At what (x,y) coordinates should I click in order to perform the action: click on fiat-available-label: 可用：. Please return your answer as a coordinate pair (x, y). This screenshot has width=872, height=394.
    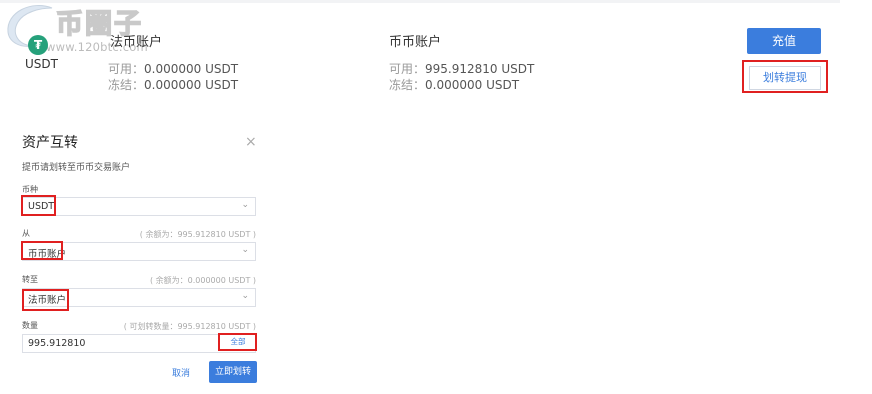
    Looking at the image, I should click on (126, 69).